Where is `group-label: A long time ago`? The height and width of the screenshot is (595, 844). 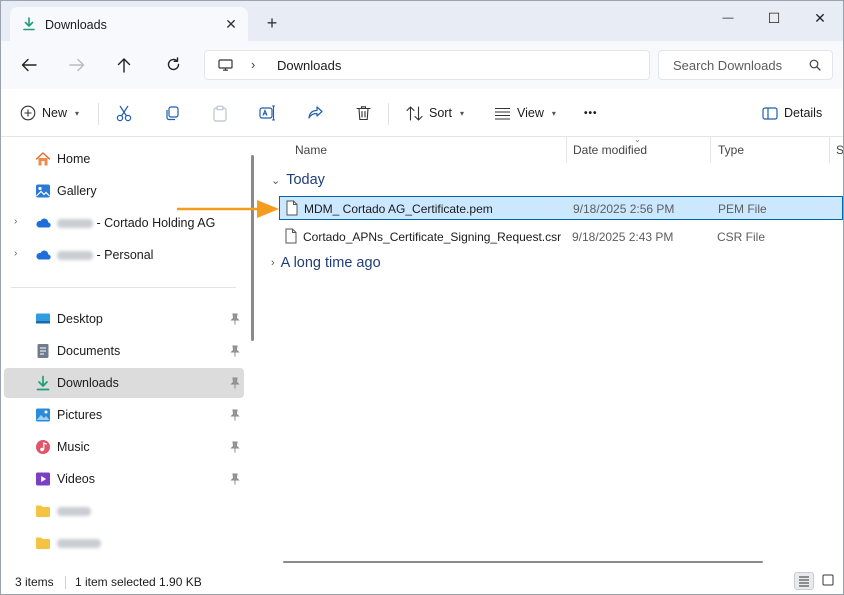 group-label: A long time ago is located at coordinates (330, 263).